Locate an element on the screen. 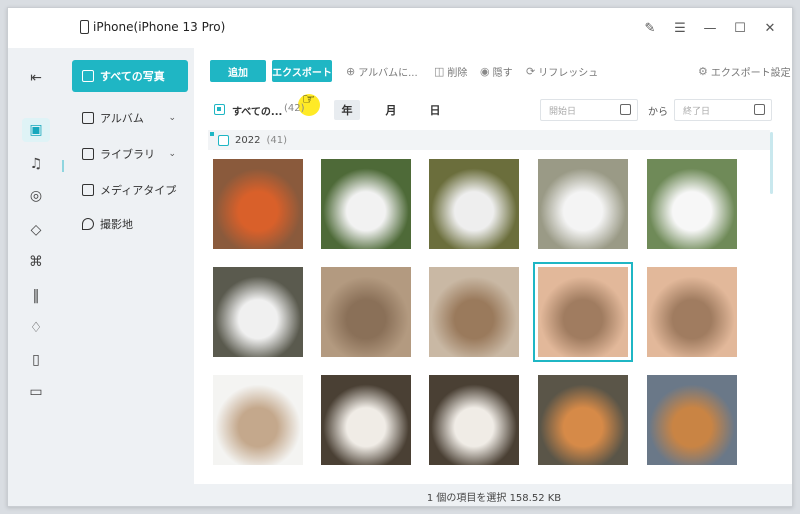  nav-item-label: すべての写真 is located at coordinates (132, 76).